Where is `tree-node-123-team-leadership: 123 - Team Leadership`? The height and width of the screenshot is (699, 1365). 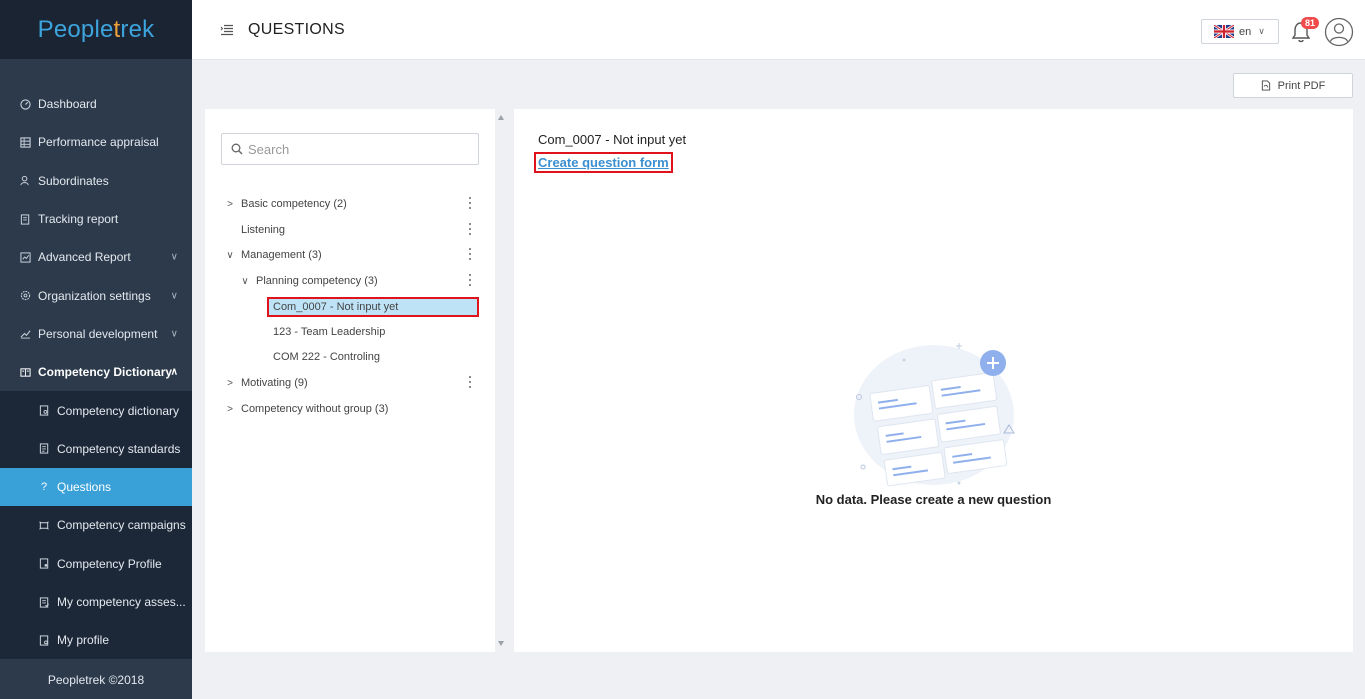
tree-node-123-team-leadership: 123 - Team Leadership is located at coordinates (350, 332).